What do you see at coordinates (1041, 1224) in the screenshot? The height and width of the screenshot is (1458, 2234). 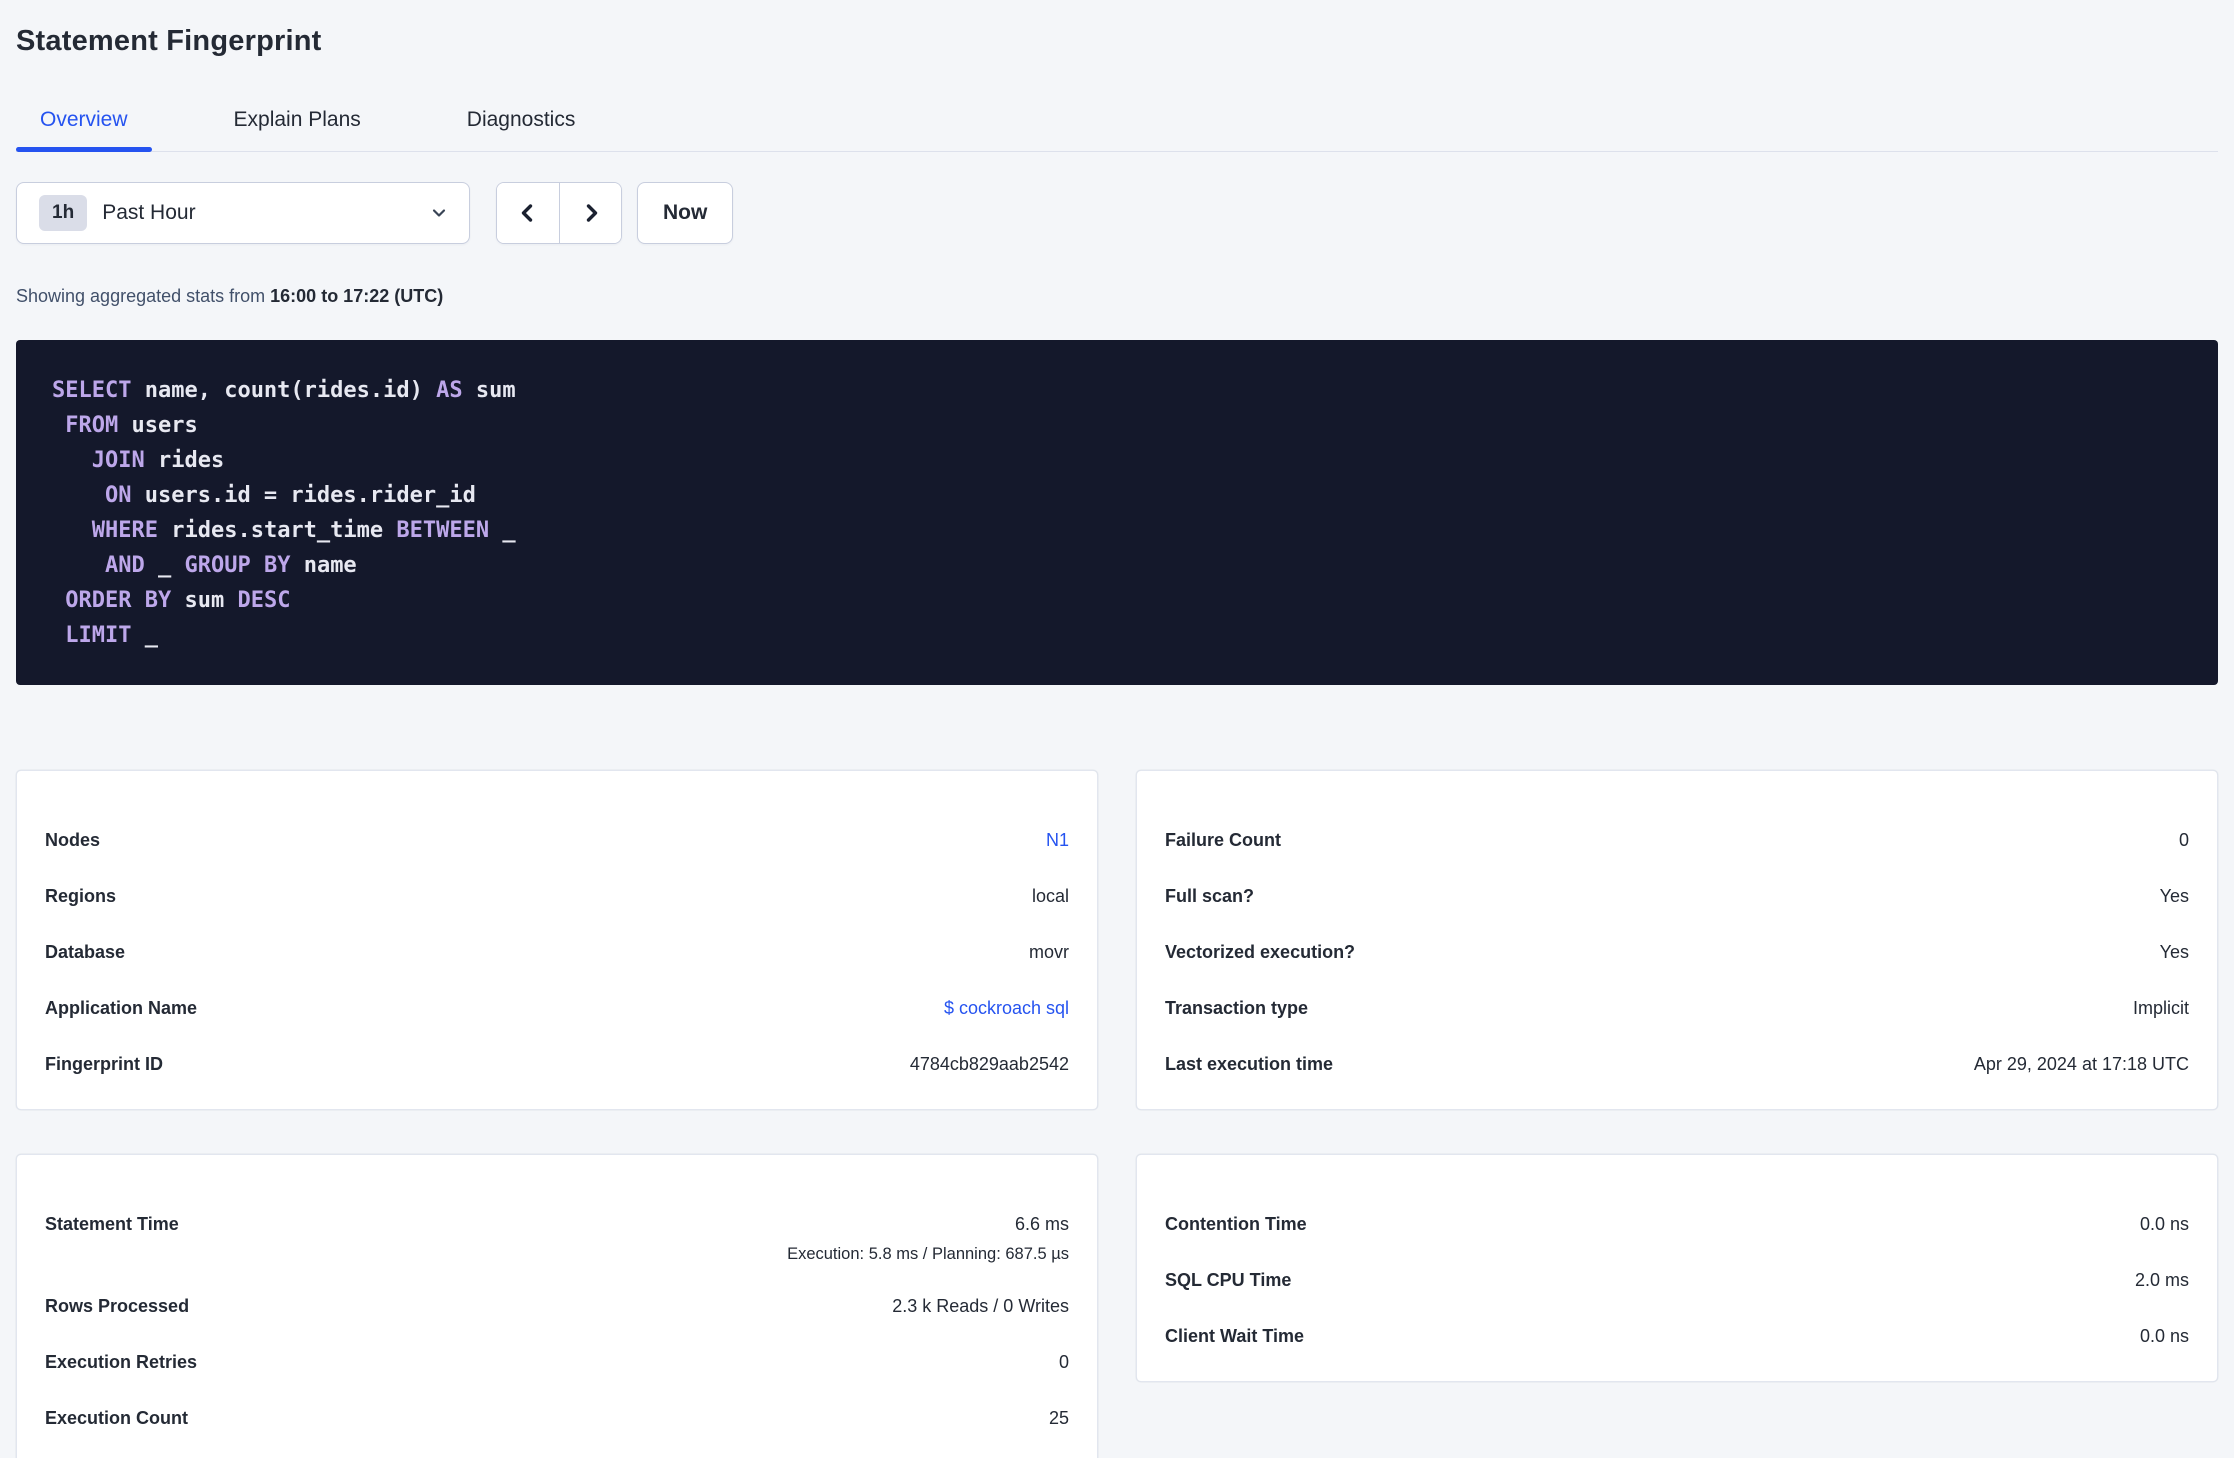 I see `row-value-statement-time: 6.6 ms` at bounding box center [1041, 1224].